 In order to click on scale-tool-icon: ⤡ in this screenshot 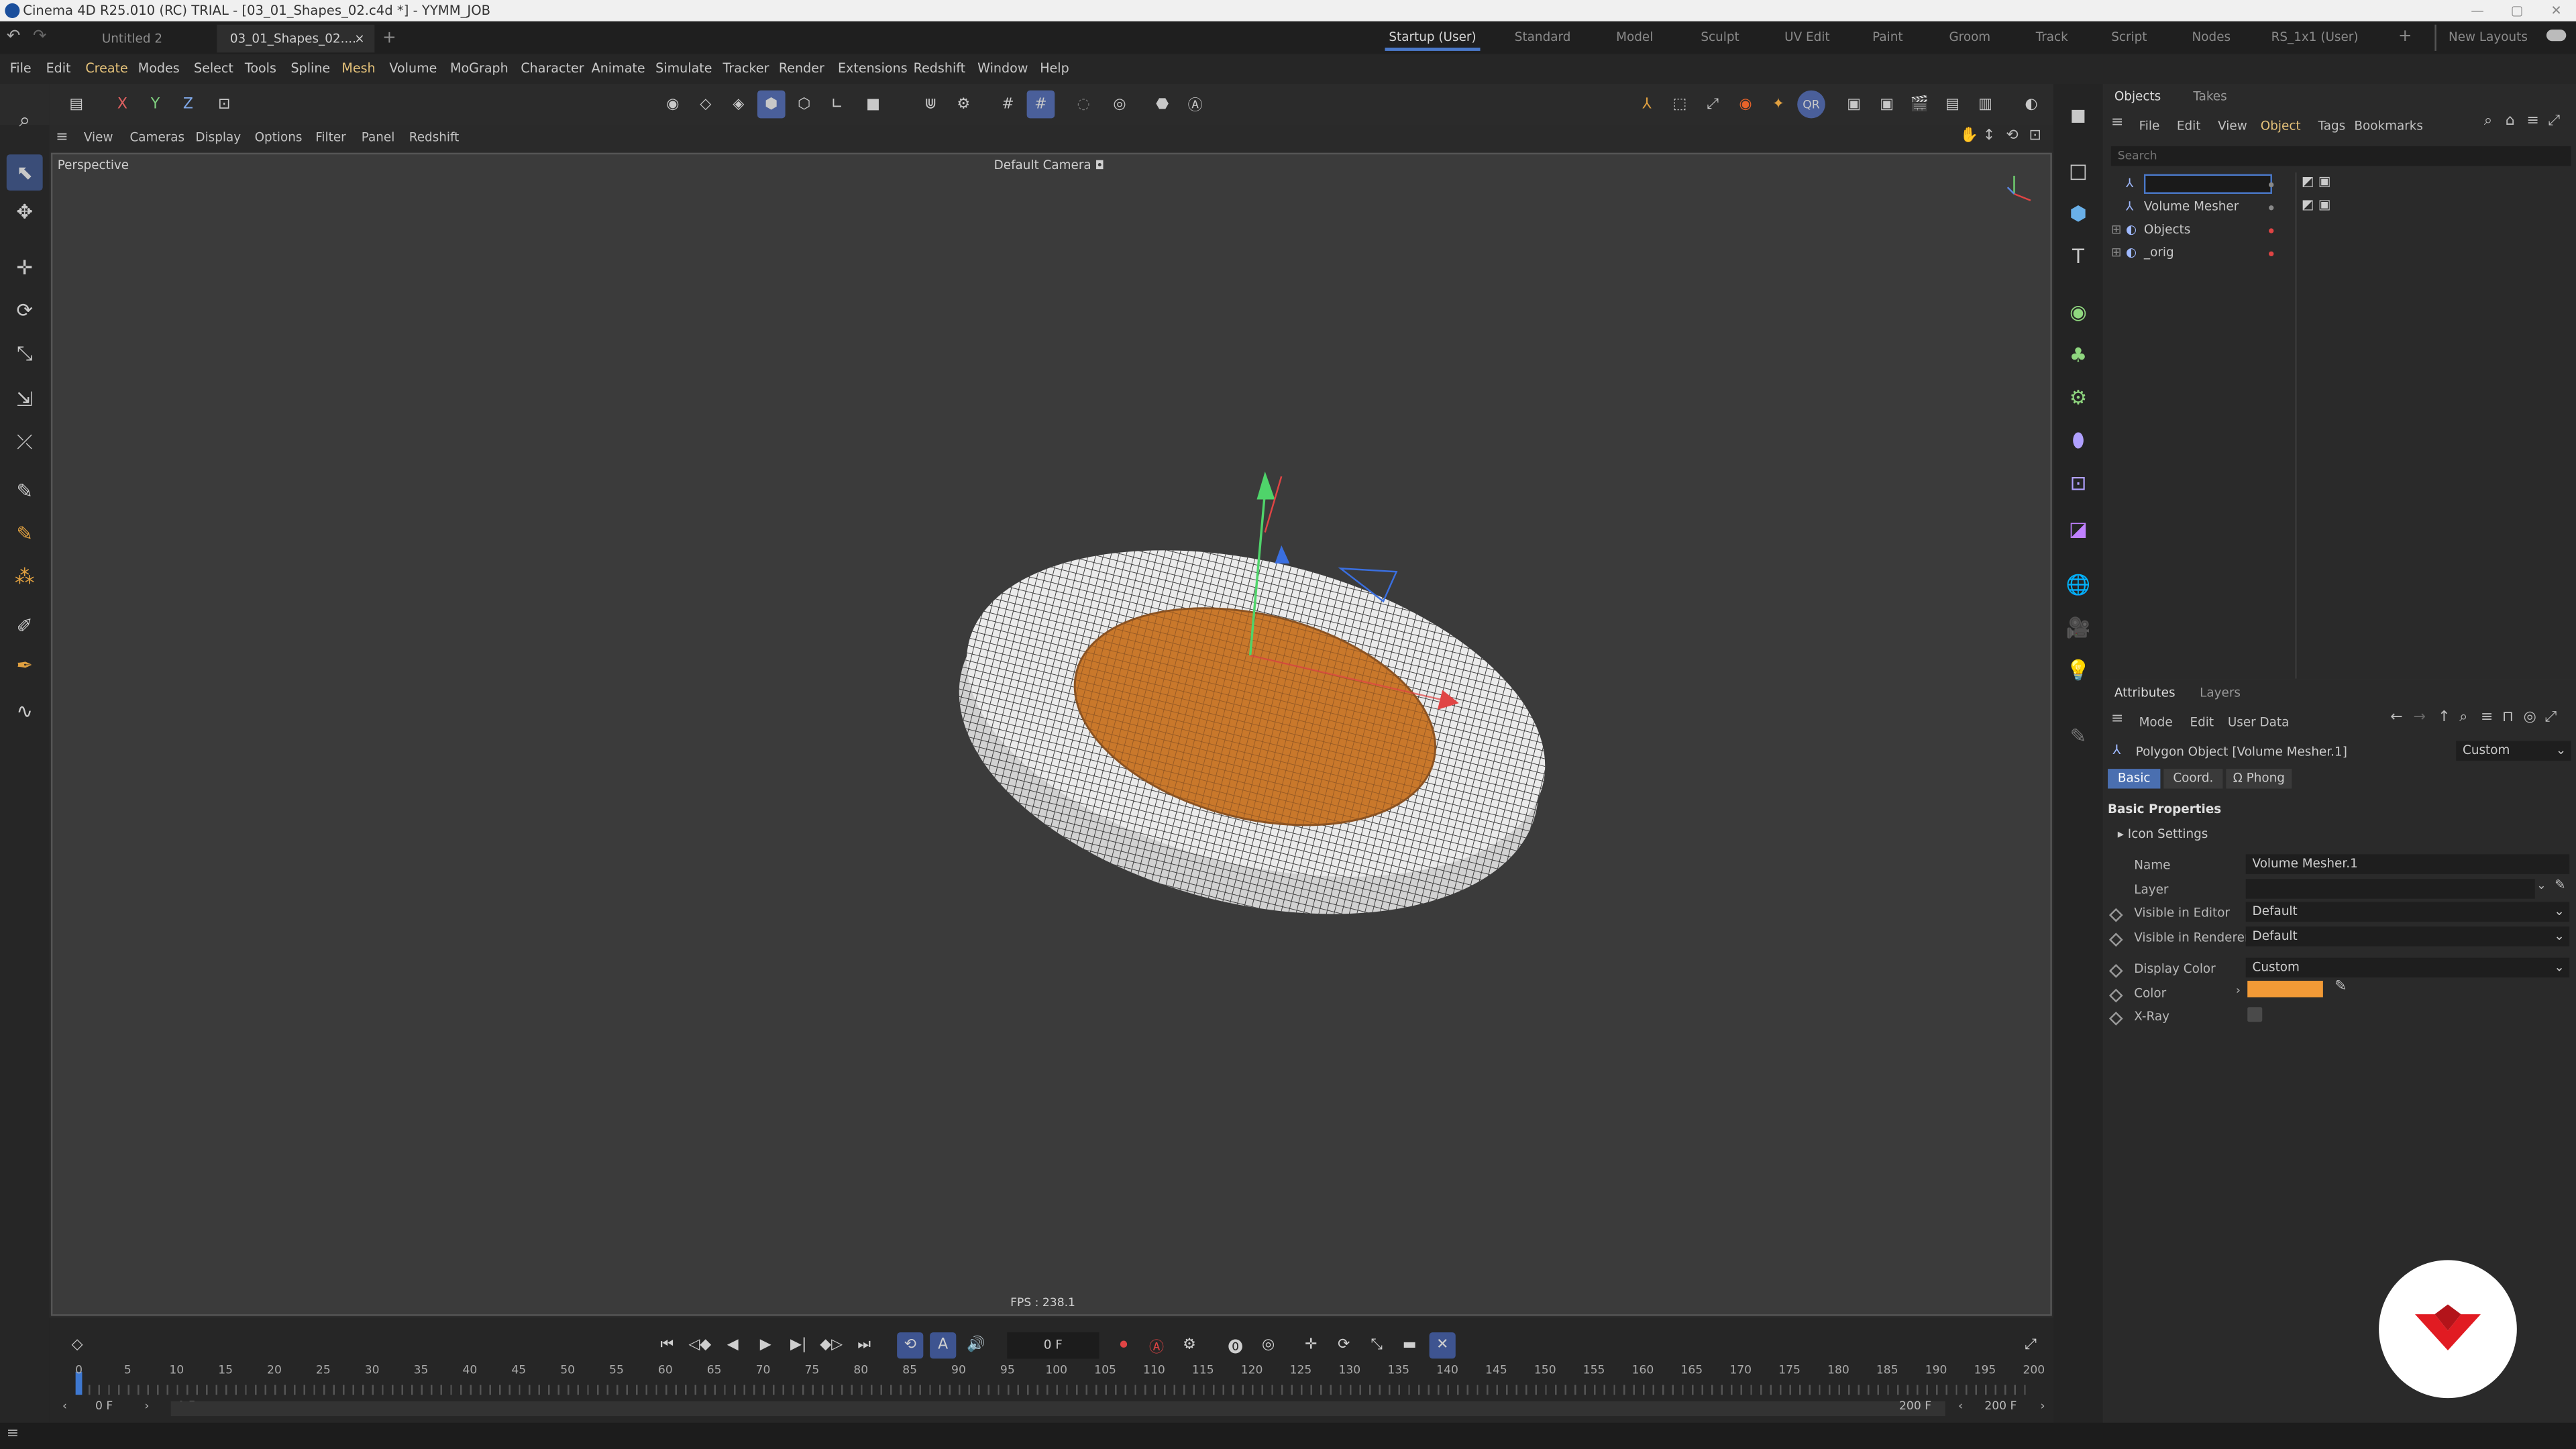, I will do `click(25, 353)`.